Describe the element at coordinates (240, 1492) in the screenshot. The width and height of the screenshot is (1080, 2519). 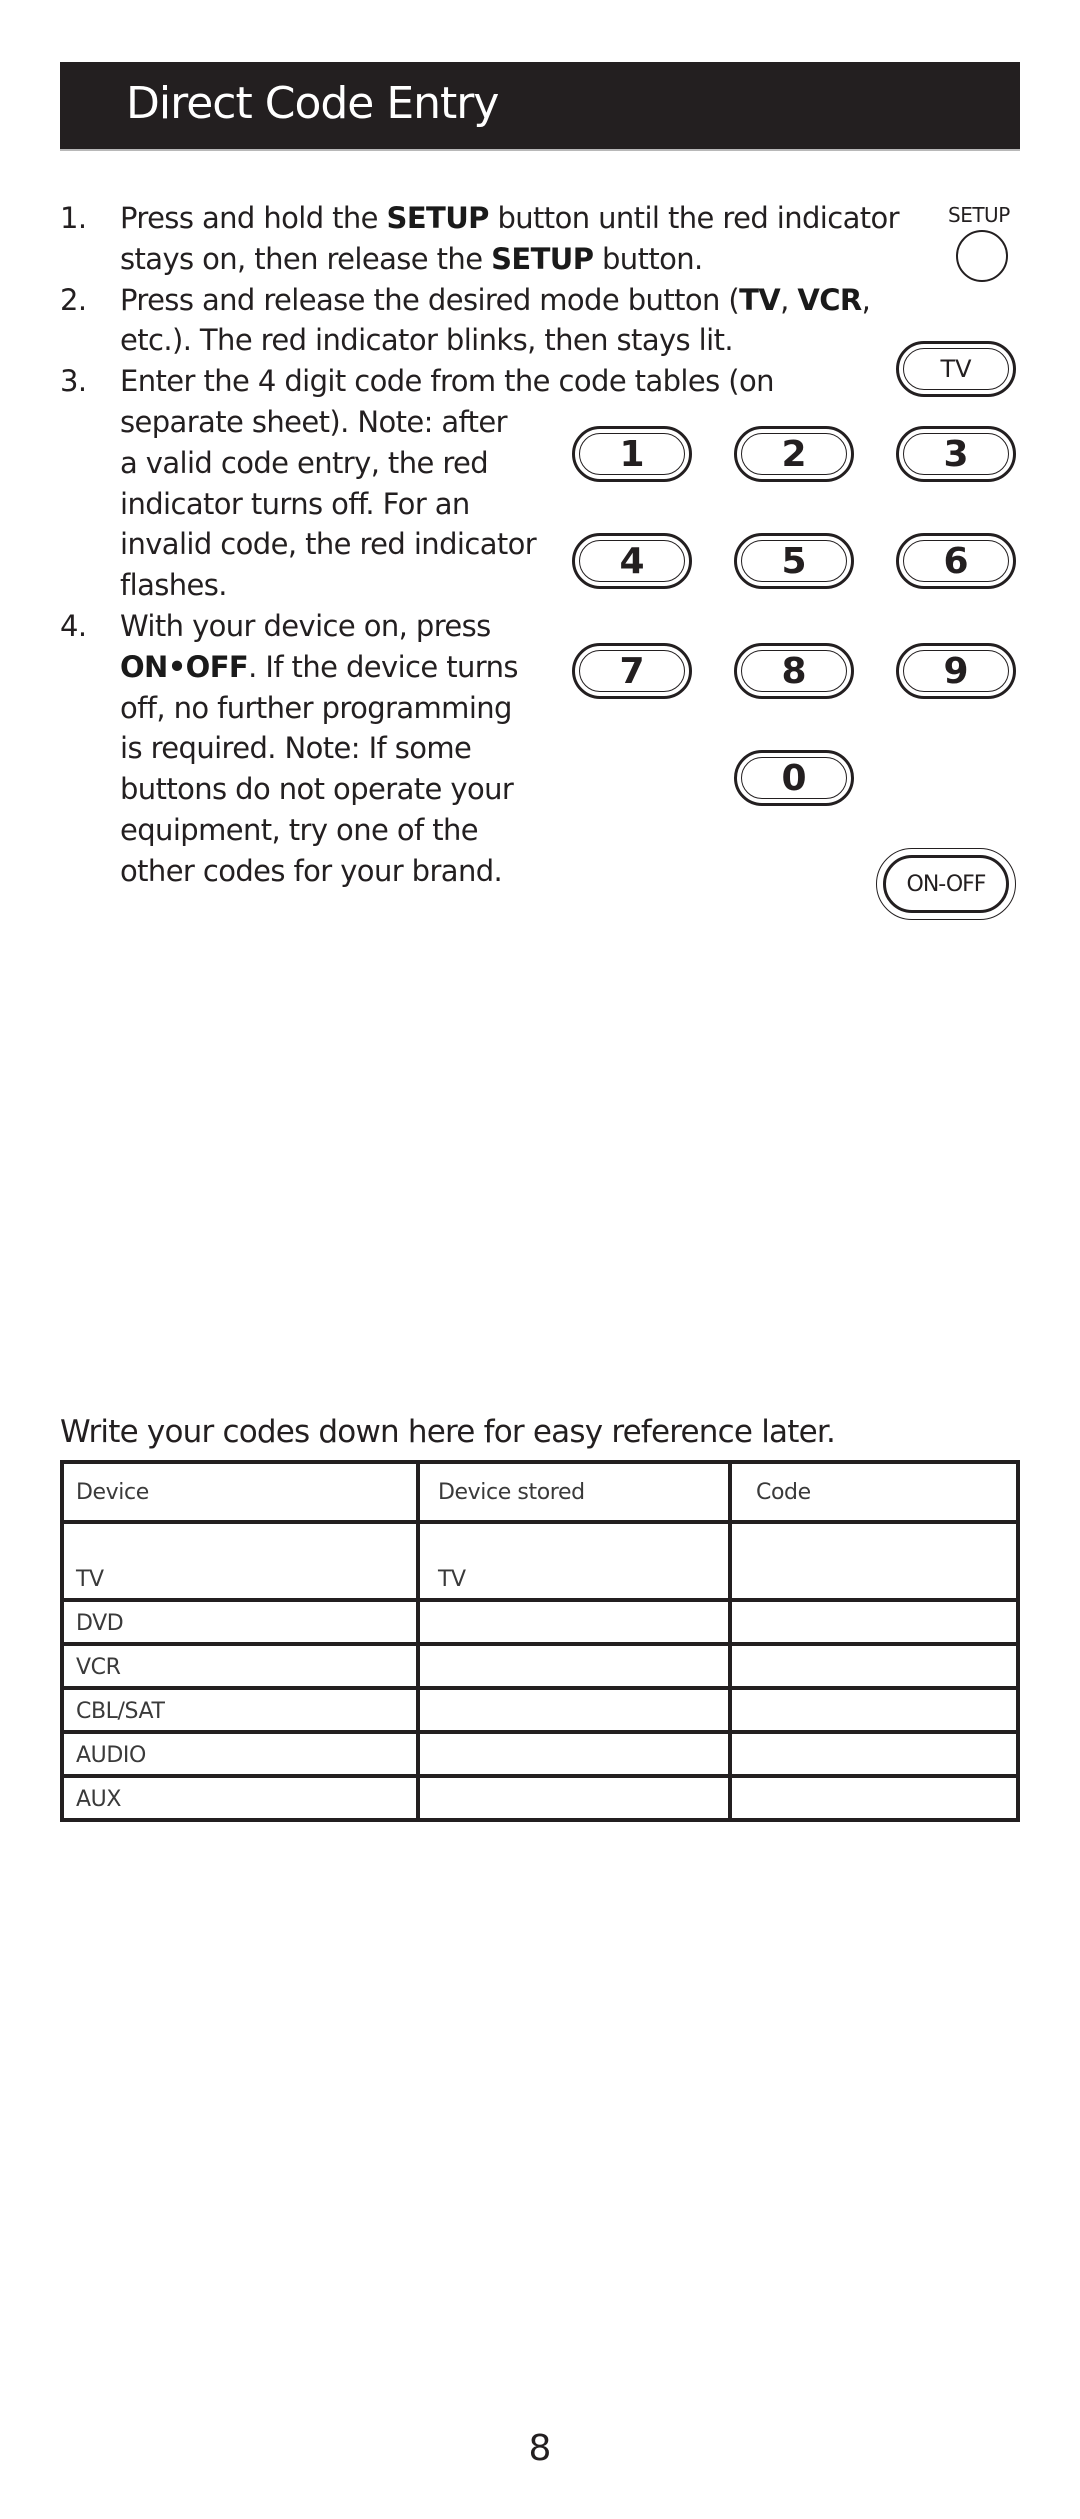
I see `column-header-device: Device` at that location.